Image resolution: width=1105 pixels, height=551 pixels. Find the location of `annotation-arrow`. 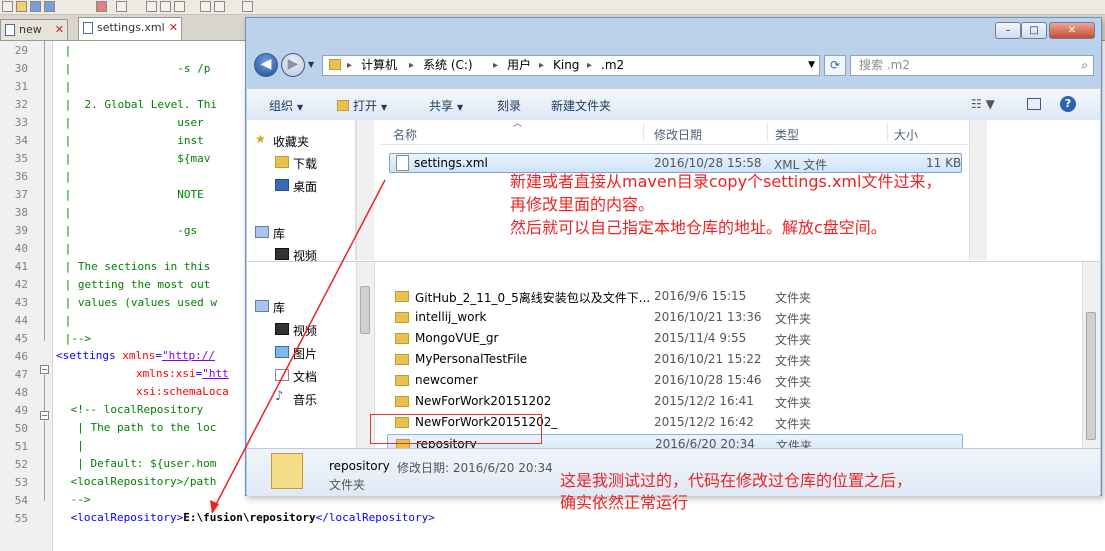

annotation-arrow is located at coordinates (298, 346).